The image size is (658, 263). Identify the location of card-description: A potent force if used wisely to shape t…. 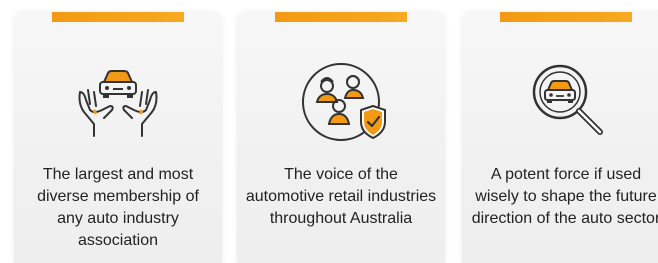
(564, 196).